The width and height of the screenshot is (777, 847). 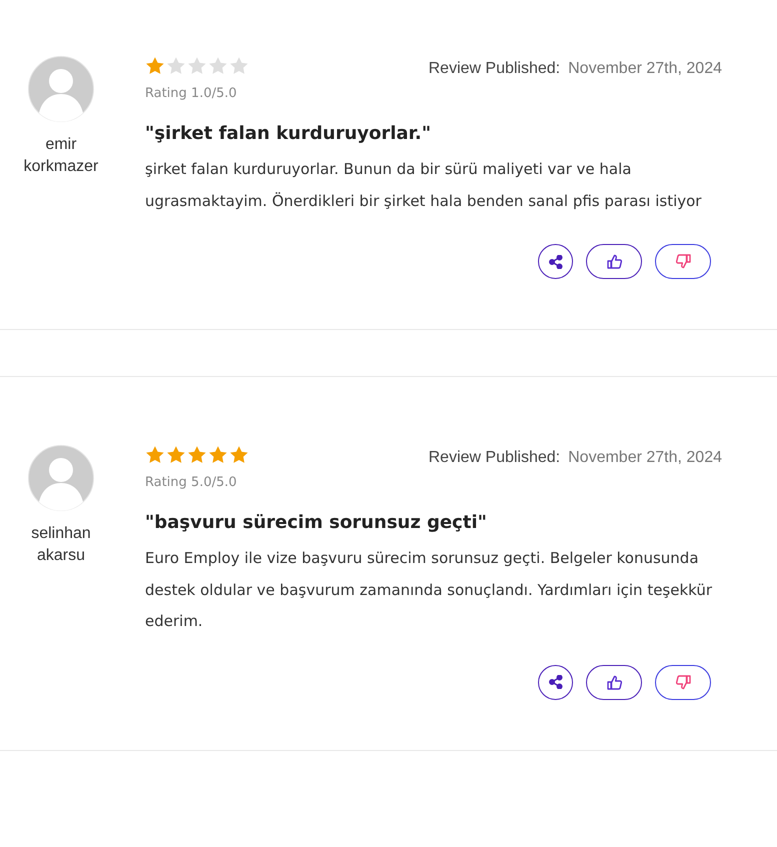 I want to click on review-title: "başvuru sürecim sorunsuz geçti", so click(x=316, y=522).